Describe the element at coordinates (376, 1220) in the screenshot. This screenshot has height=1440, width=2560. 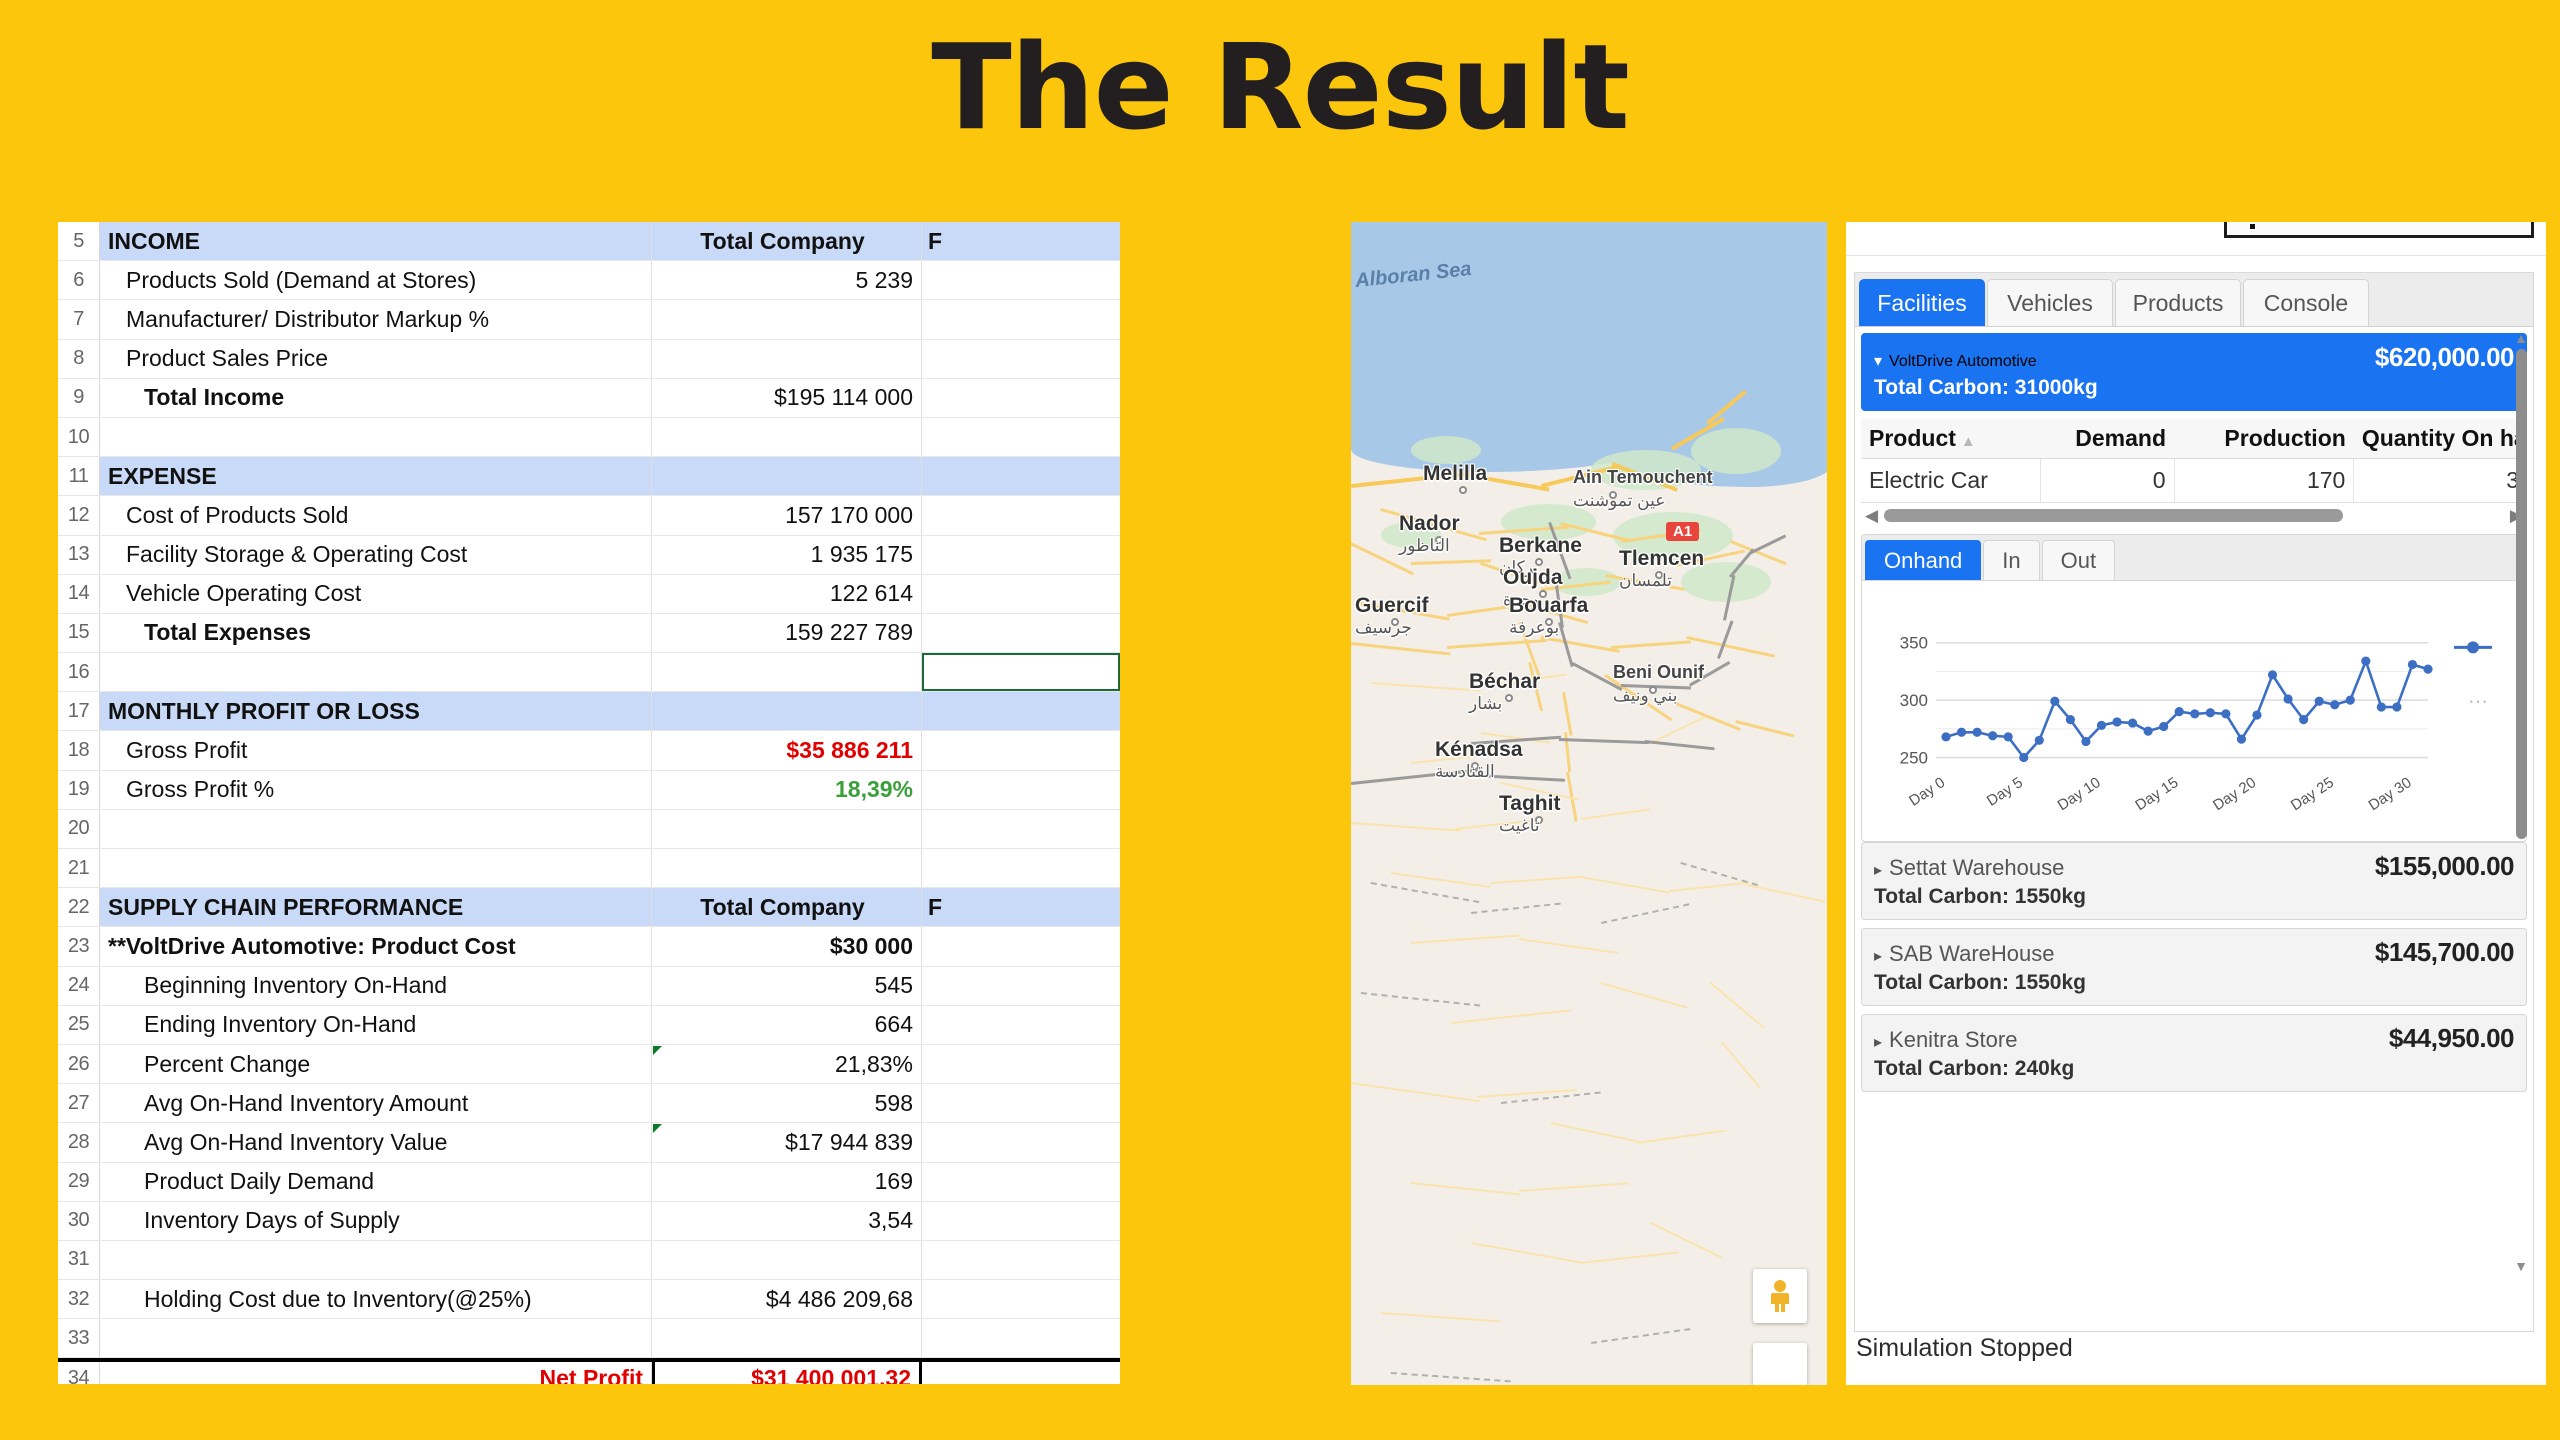
I see `cell-A30: Inventory Days of Supply` at that location.